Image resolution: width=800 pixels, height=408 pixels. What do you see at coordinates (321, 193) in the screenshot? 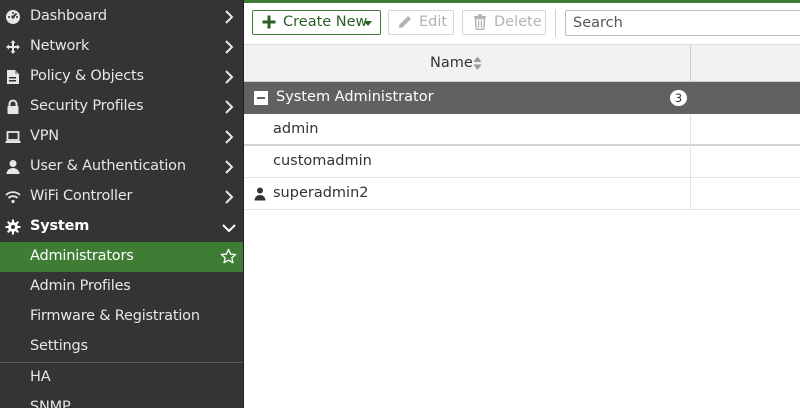
I see `admin-name: superadmin2` at bounding box center [321, 193].